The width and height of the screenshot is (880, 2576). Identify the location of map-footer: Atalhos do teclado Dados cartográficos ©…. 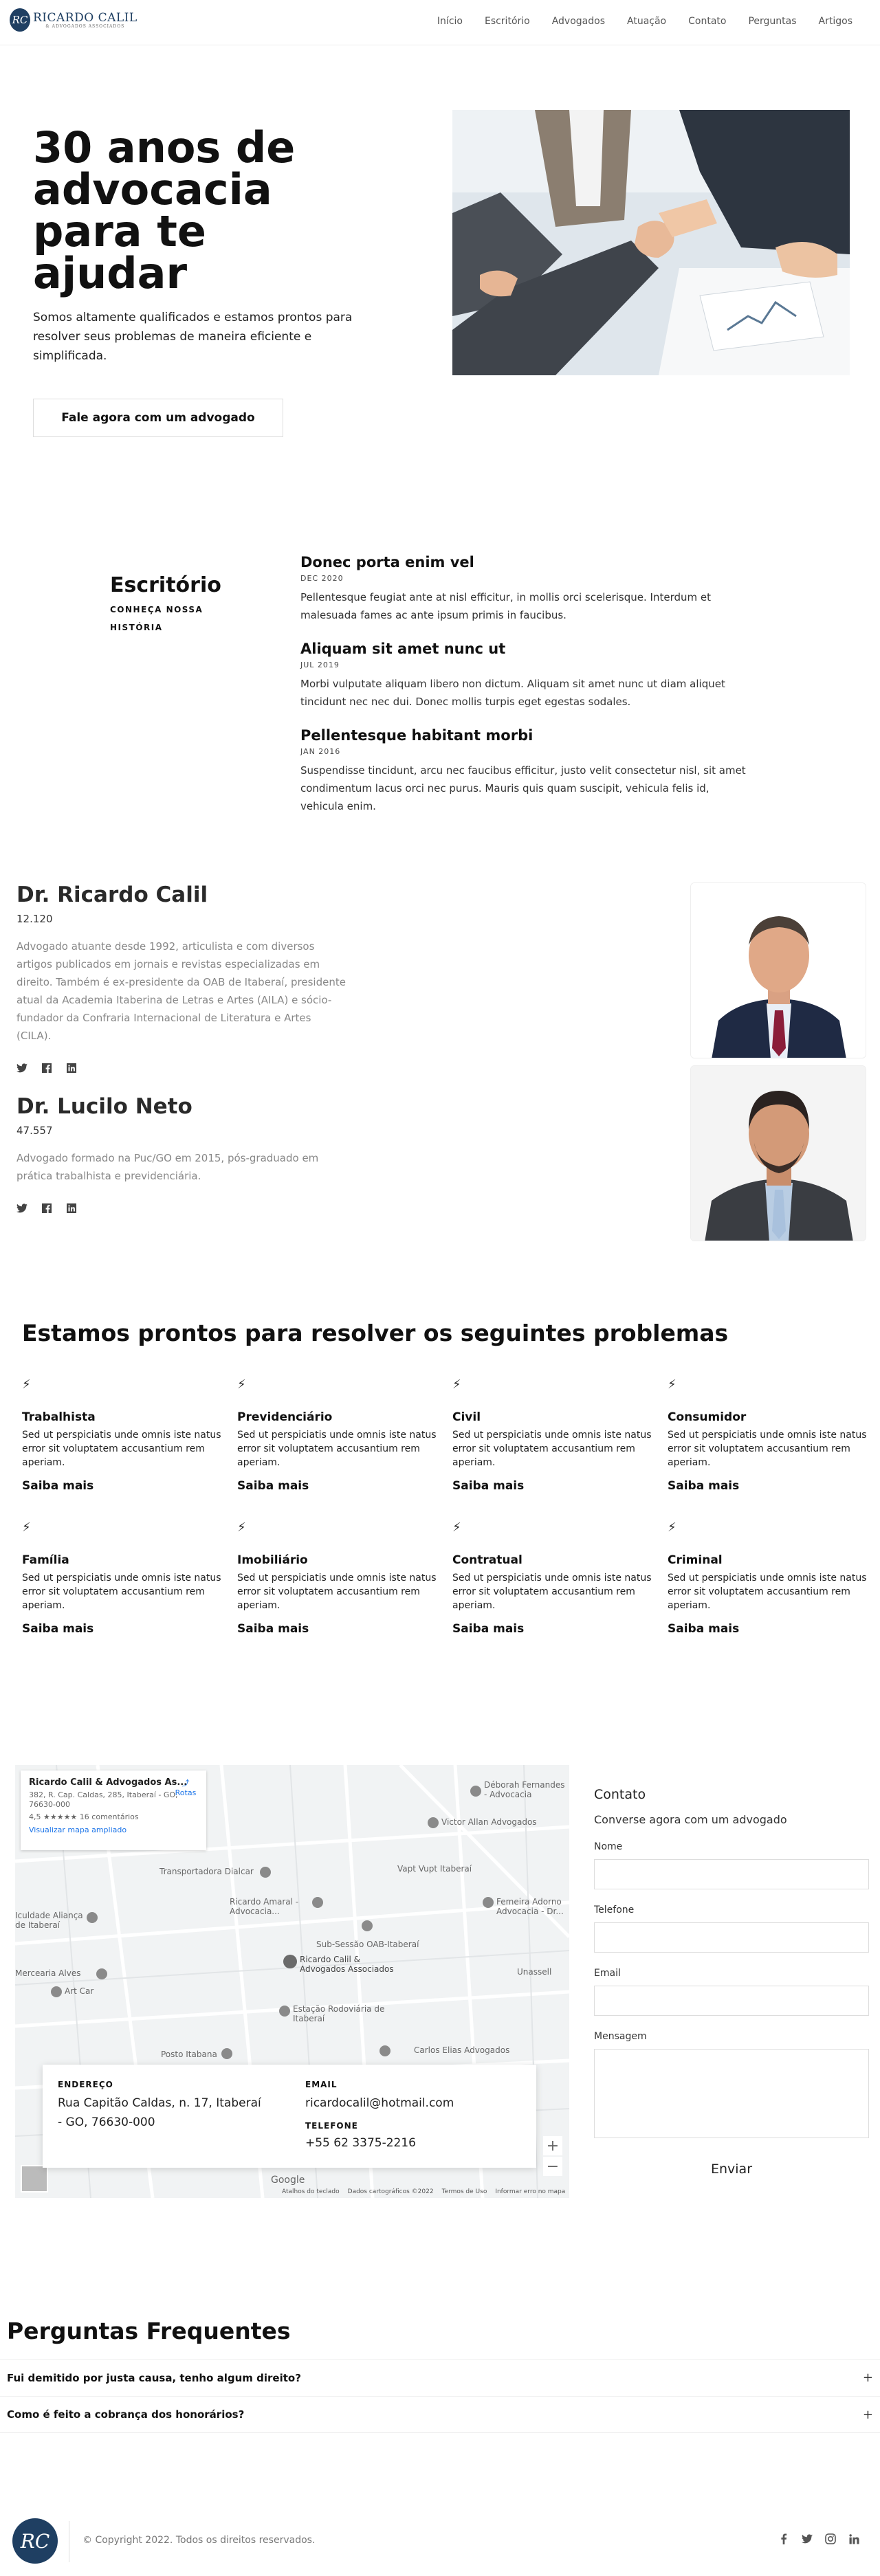
(423, 2191).